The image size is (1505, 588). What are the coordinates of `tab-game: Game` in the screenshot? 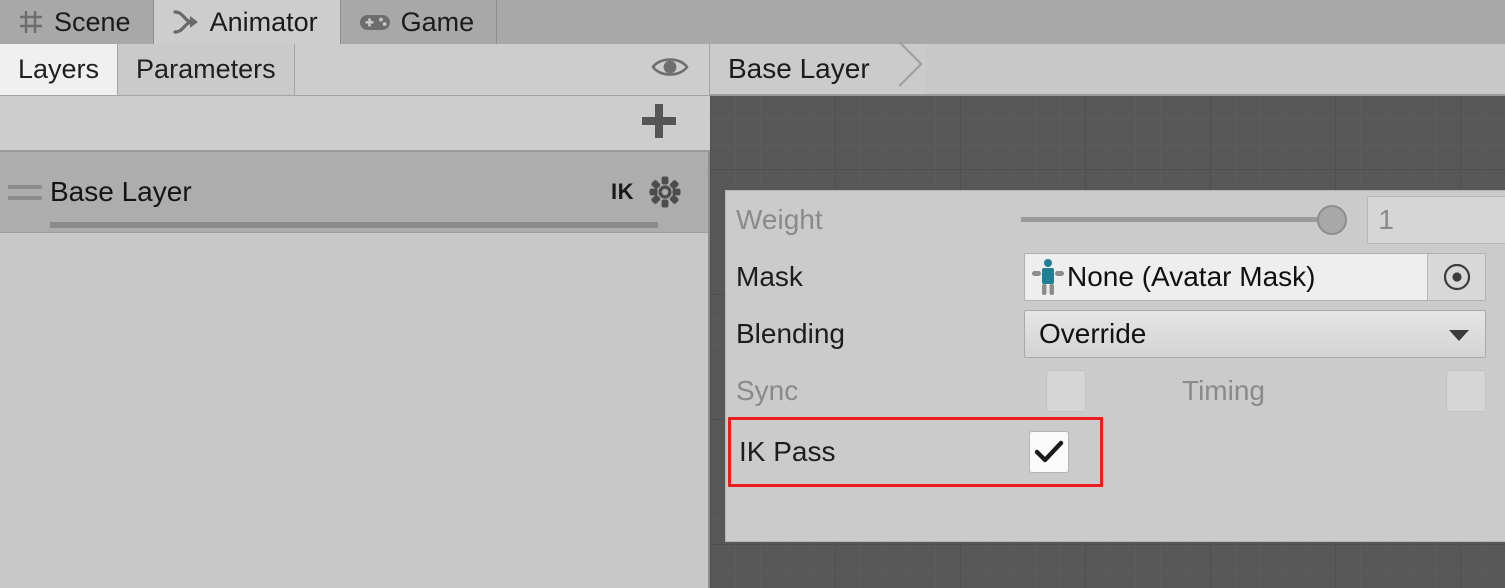 It's located at (419, 22).